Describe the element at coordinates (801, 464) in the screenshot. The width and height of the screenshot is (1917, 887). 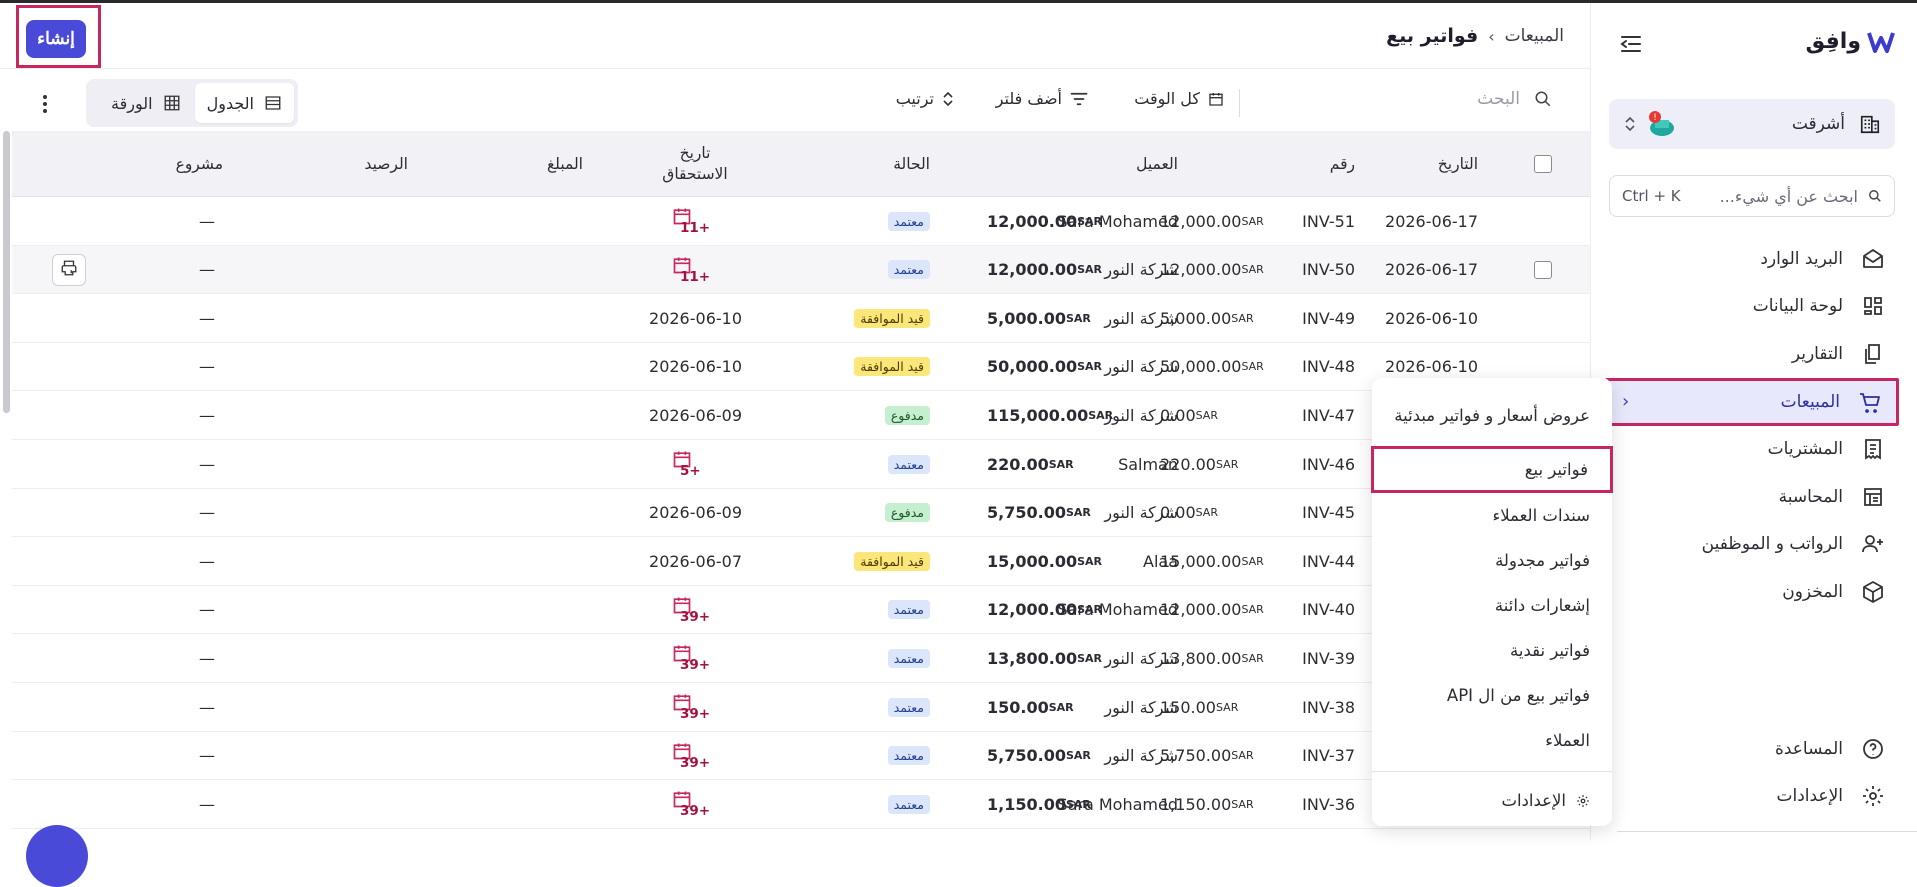
I see `table-row: INV-46 Salman معتمد +5 SAR 220.00 SAR 220.00—` at that location.